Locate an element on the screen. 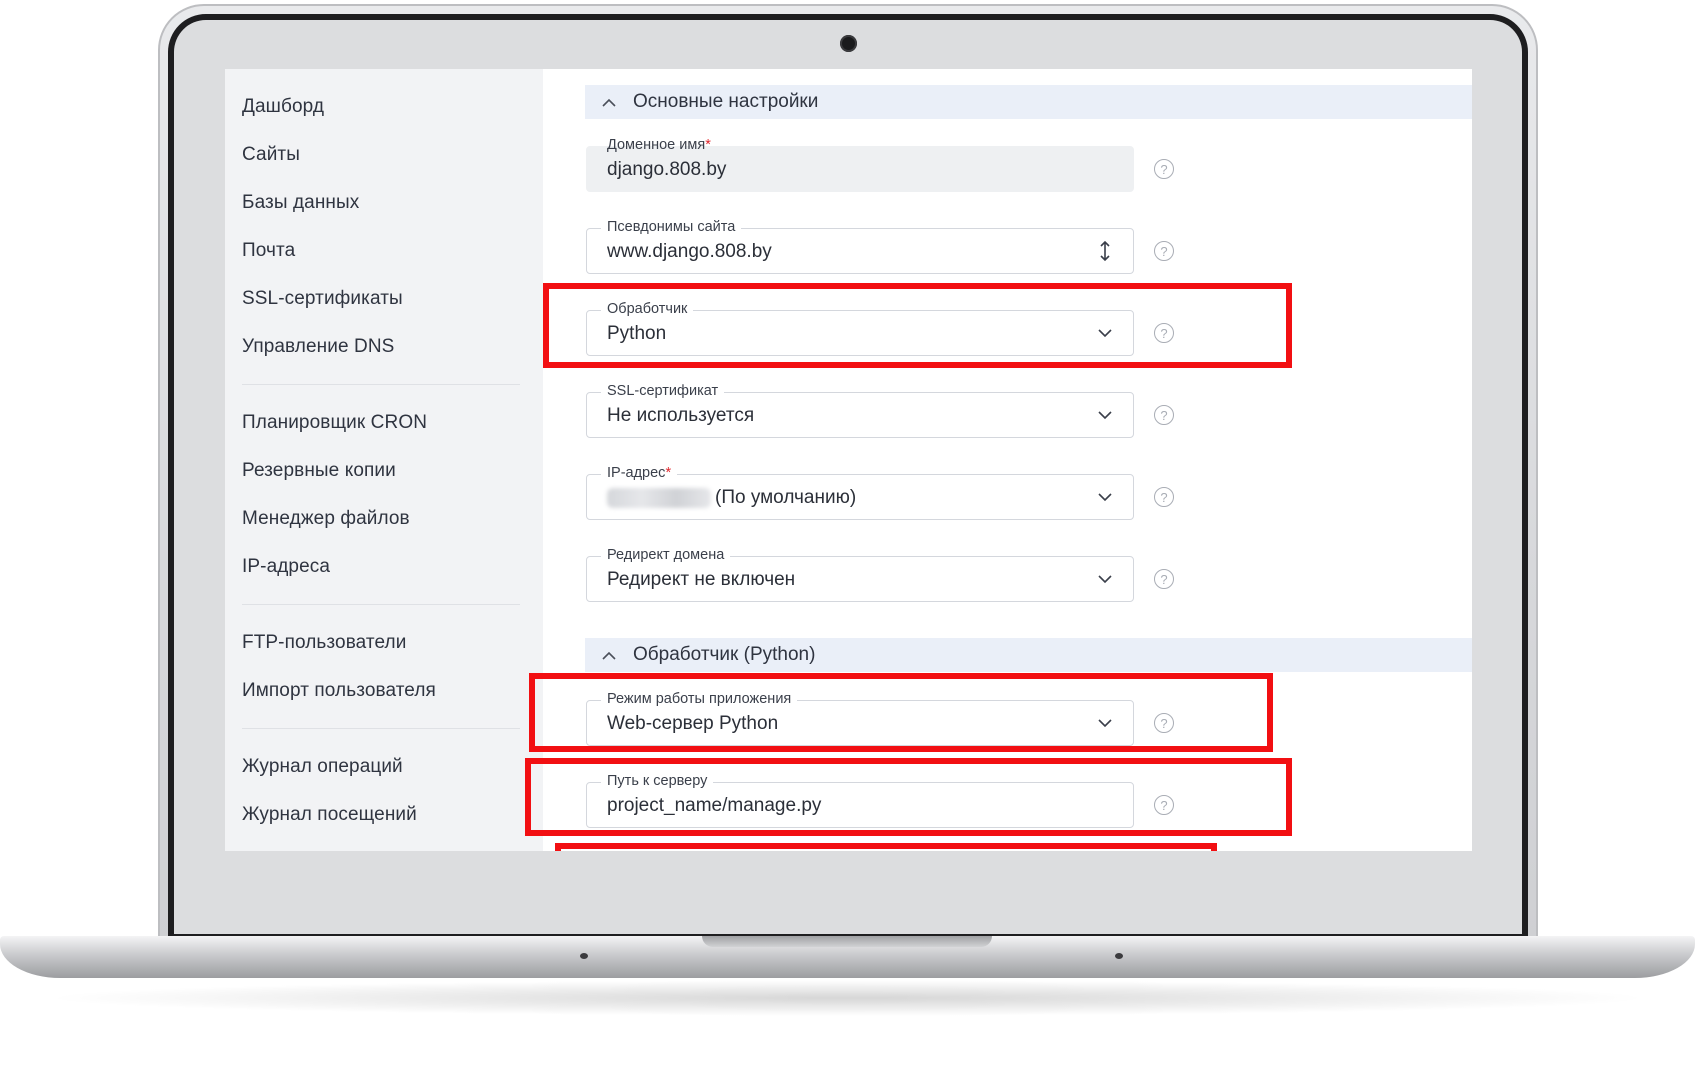  sidebar-item-sites: Сайты is located at coordinates (271, 155).